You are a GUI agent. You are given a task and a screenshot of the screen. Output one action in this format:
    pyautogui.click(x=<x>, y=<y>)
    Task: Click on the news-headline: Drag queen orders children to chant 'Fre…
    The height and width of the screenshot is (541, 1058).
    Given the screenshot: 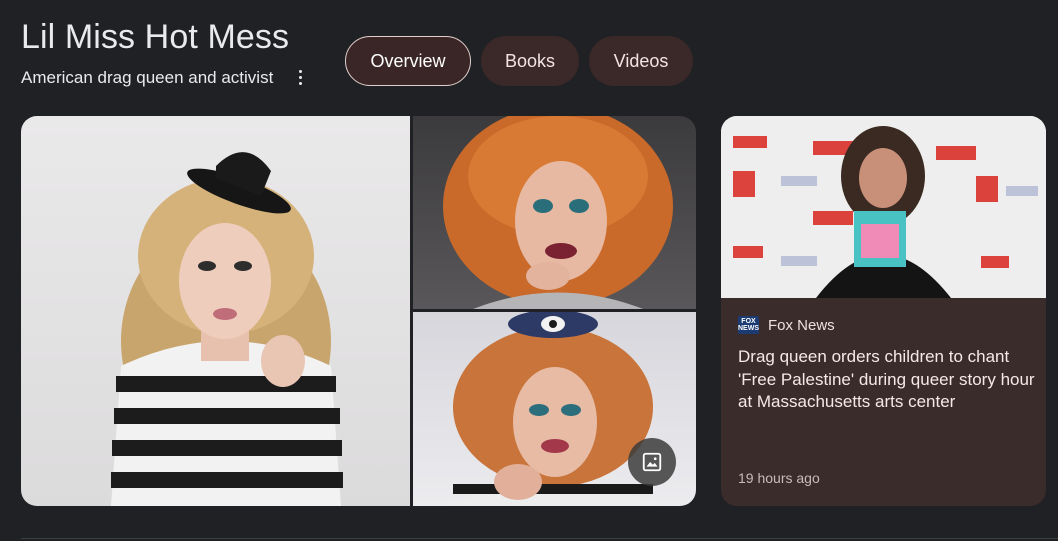 What is the action you would take?
    pyautogui.click(x=888, y=380)
    